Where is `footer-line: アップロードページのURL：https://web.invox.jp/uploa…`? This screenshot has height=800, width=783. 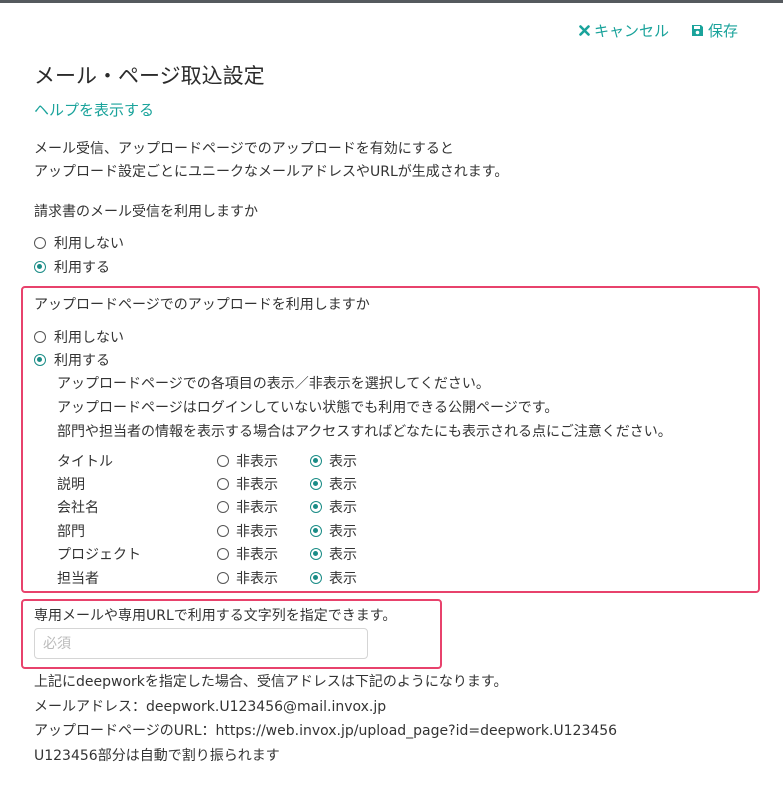 footer-line: アップロードページのURL：https://web.invox.jp/uploa… is located at coordinates (326, 731).